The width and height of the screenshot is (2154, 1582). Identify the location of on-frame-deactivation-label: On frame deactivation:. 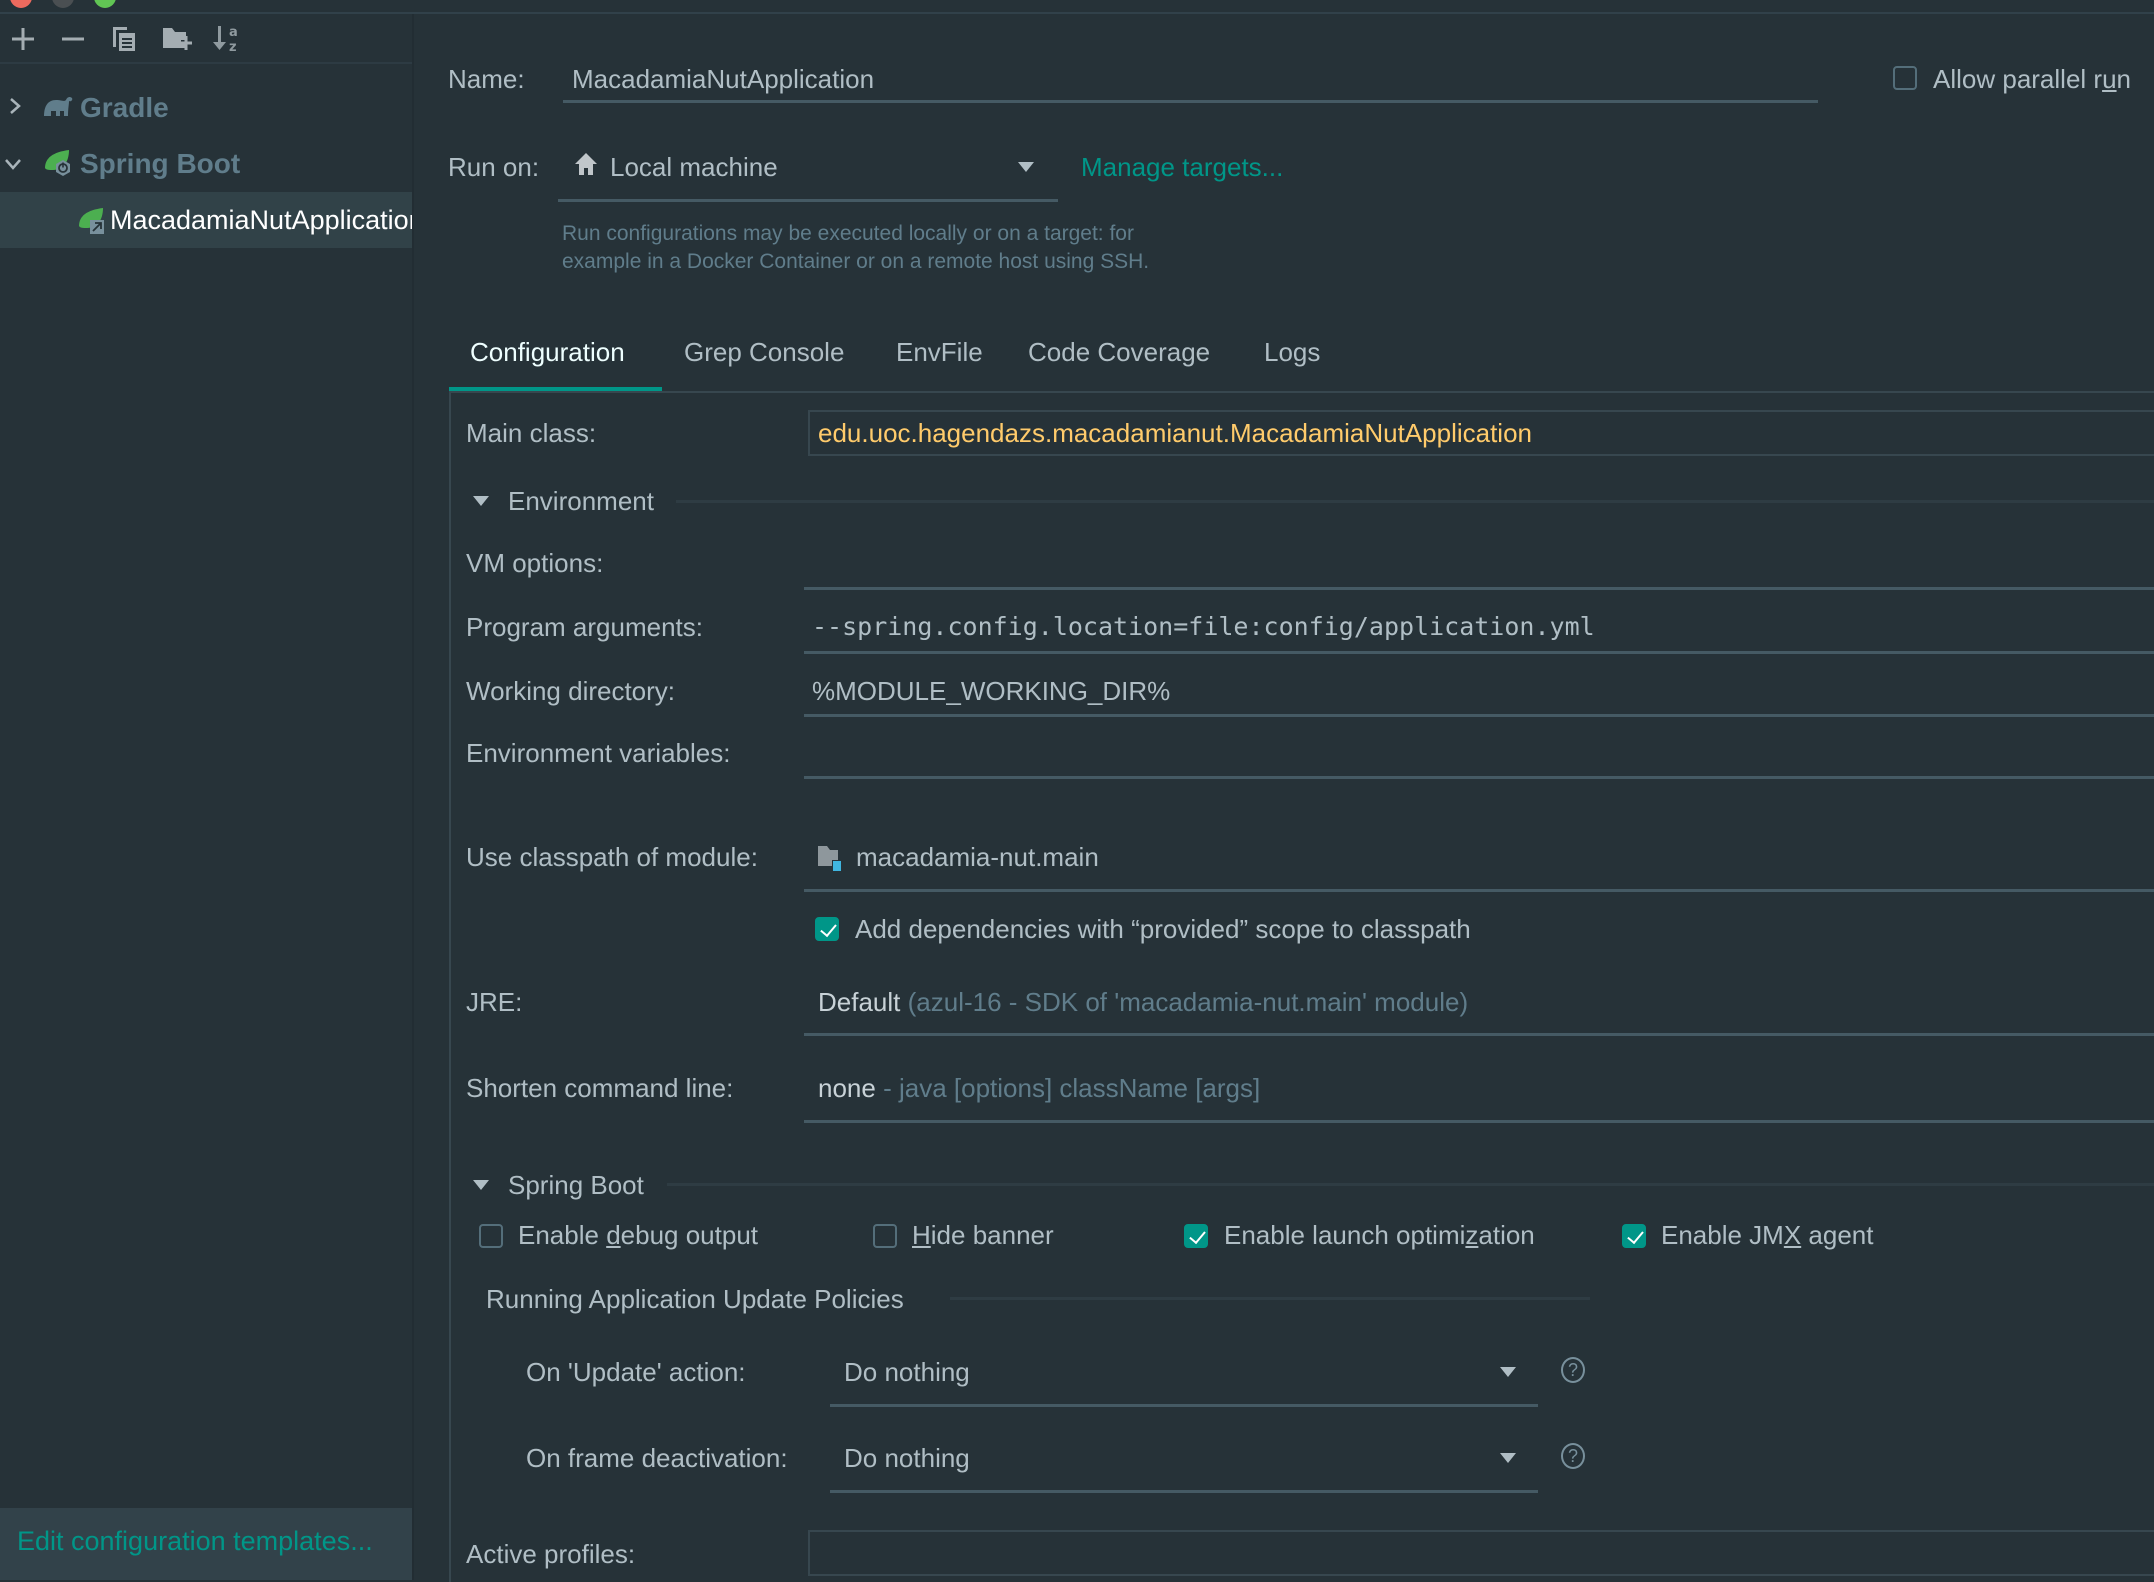
(657, 1458).